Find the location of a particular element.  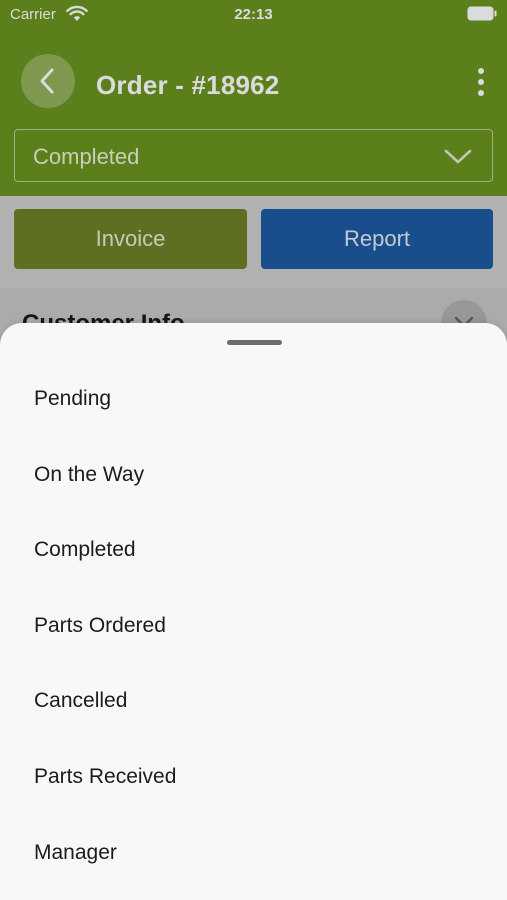

drag-handle is located at coordinates (254, 342).